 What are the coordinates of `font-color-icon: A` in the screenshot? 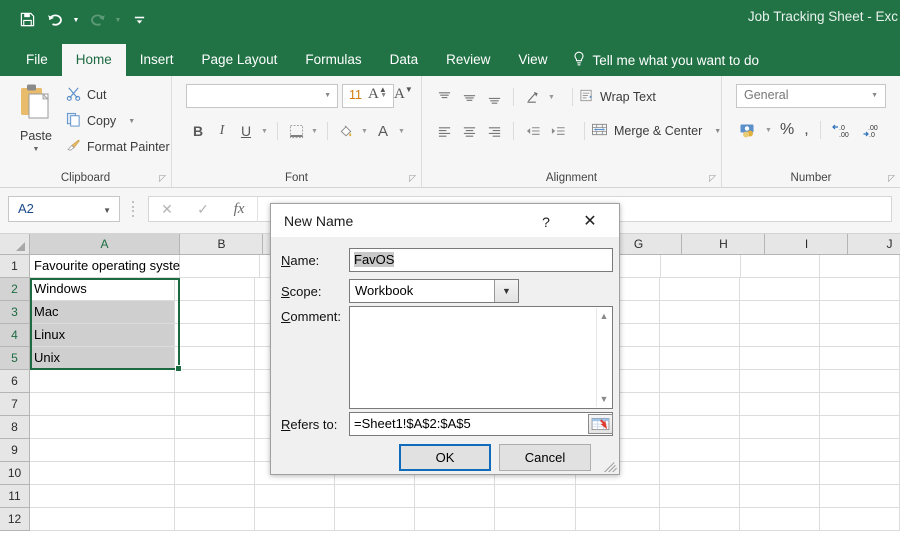 It's located at (383, 131).